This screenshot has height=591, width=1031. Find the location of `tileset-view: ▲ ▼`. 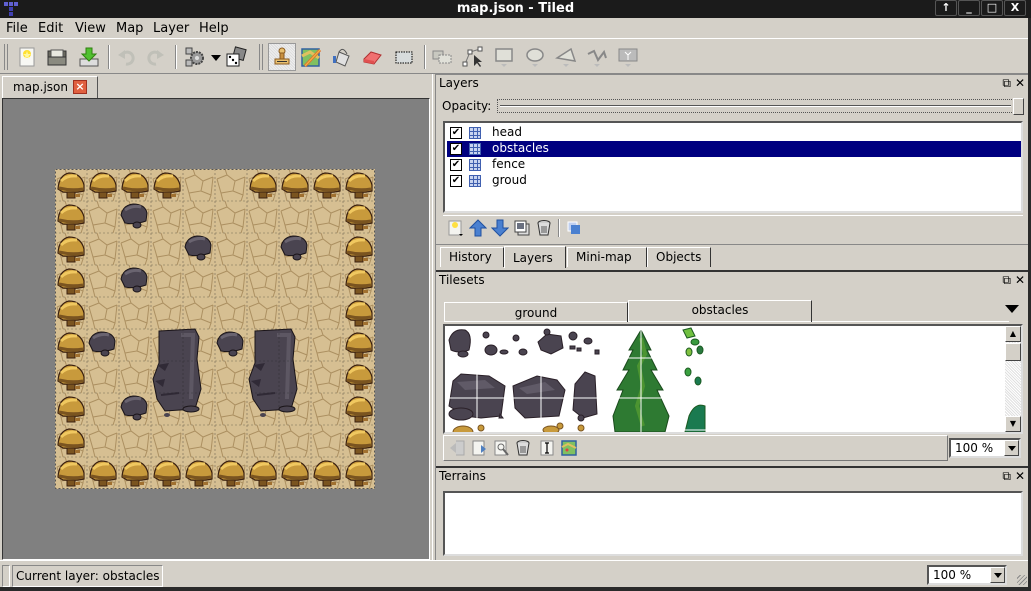

tileset-view: ▲ ▼ is located at coordinates (733, 379).